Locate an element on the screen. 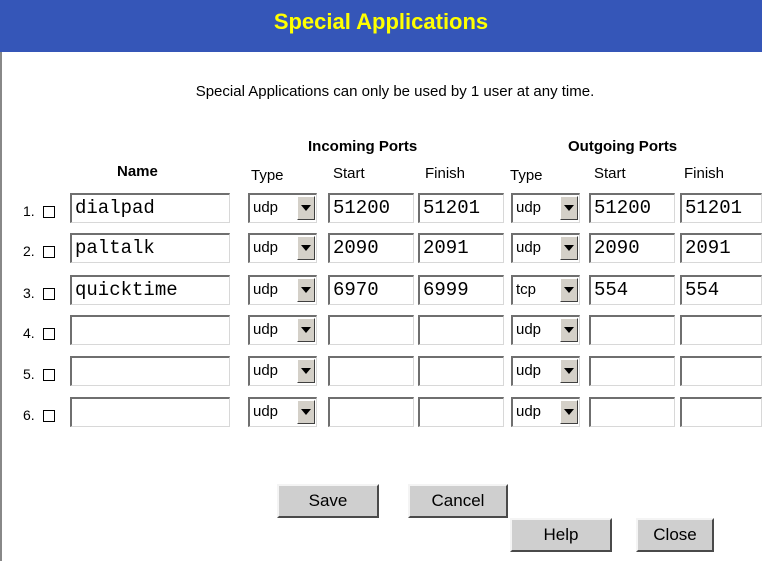 This screenshot has height=561, width=762. row-number-5: 5. is located at coordinates (29, 374).